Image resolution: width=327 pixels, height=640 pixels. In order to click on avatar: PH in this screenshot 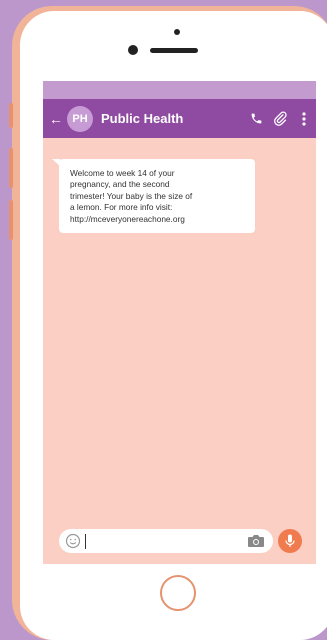, I will do `click(80, 118)`.